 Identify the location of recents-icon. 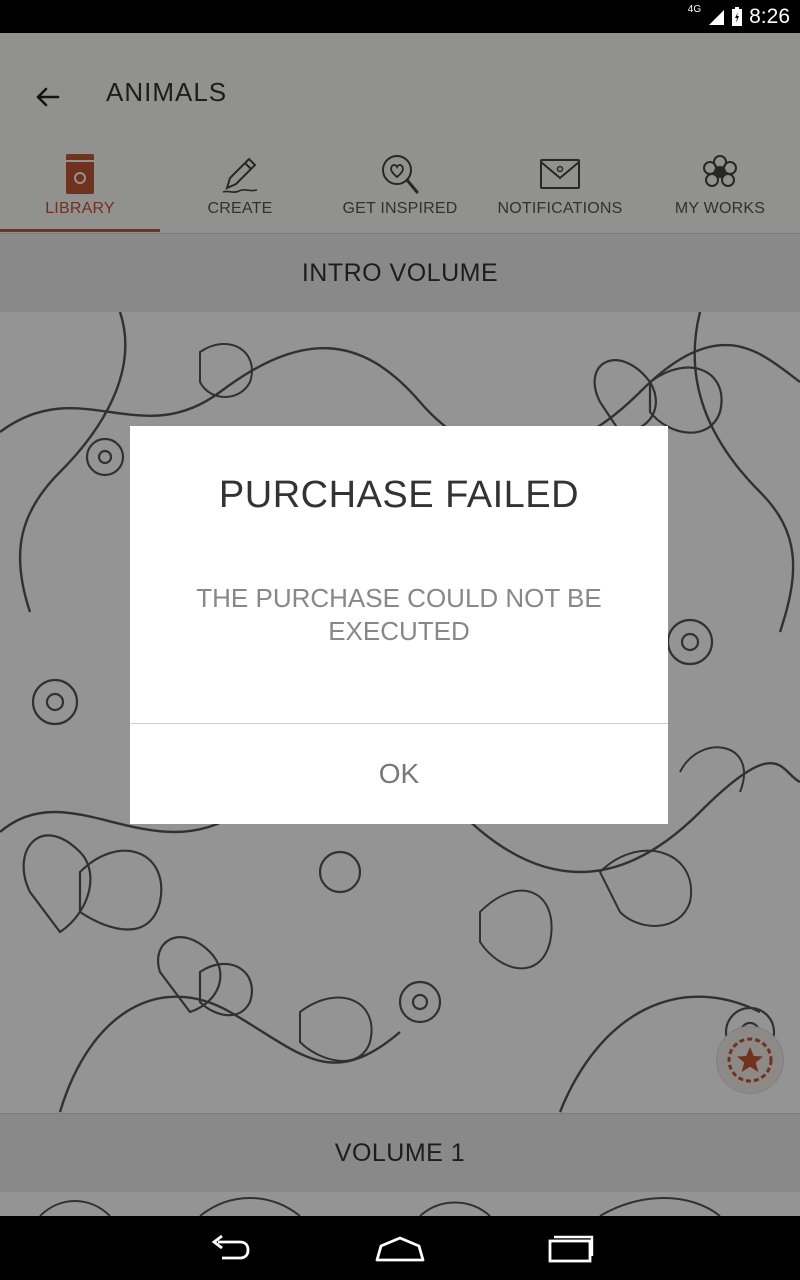
(571, 1249).